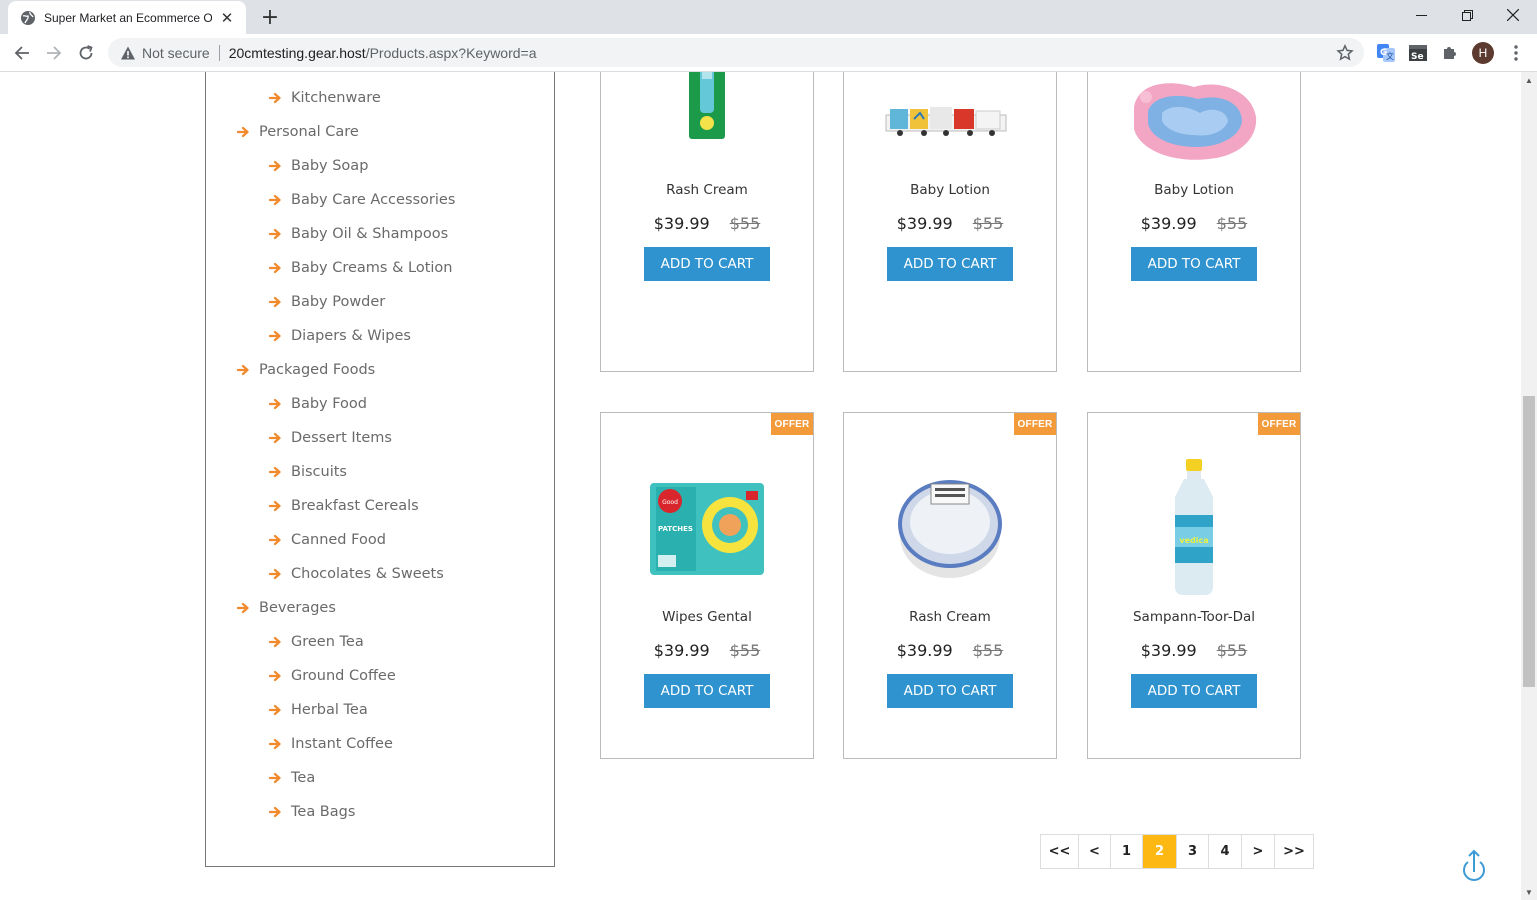 This screenshot has height=900, width=1537. Describe the element at coordinates (1294, 851) in the screenshot. I see `last-page-button: >>` at that location.